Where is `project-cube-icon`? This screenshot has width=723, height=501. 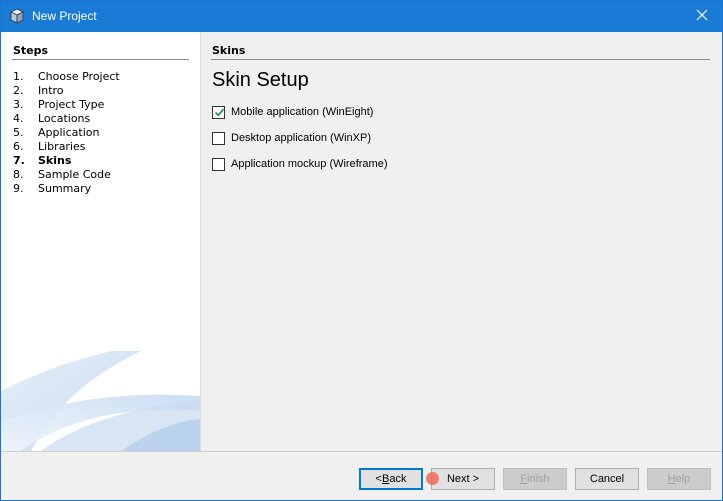 project-cube-icon is located at coordinates (17, 16).